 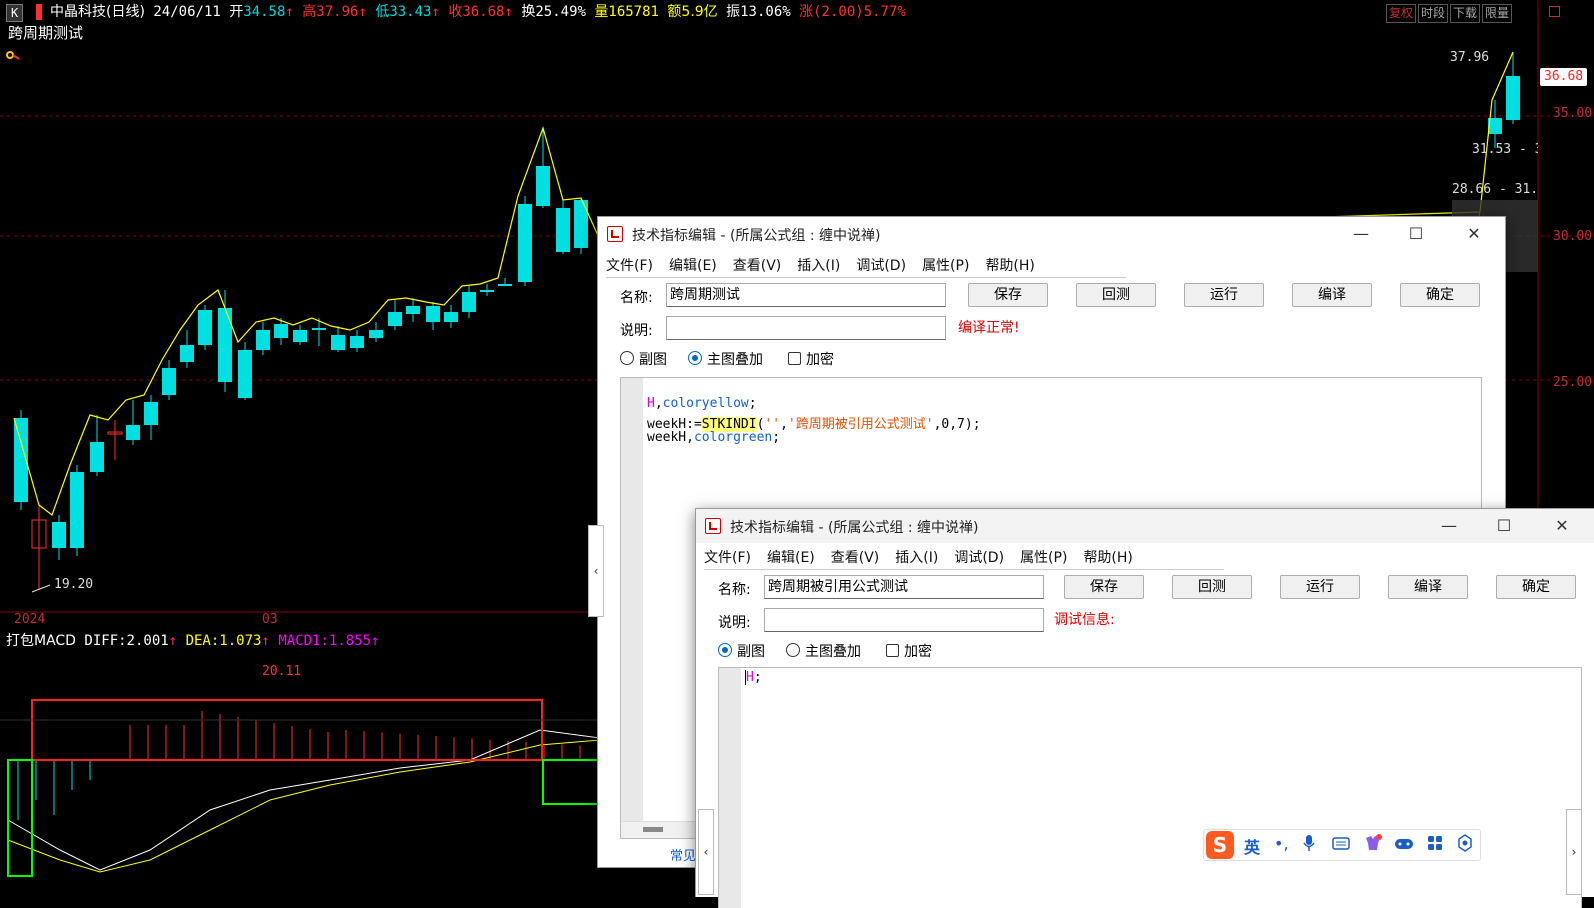 I want to click on macd-highlight-box, so click(x=287, y=730).